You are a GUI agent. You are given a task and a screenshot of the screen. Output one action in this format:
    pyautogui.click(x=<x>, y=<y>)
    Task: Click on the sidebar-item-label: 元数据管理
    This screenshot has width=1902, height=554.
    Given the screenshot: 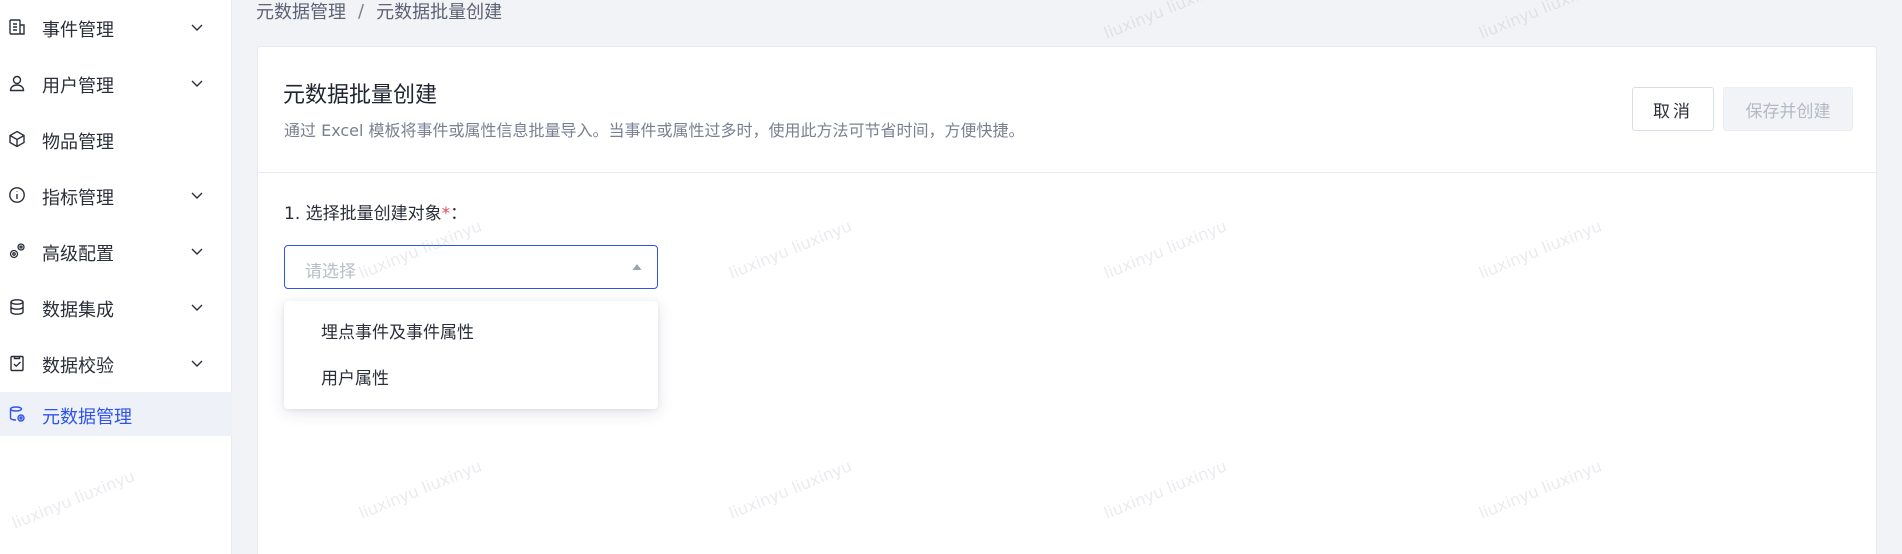 What is the action you would take?
    pyautogui.click(x=87, y=417)
    